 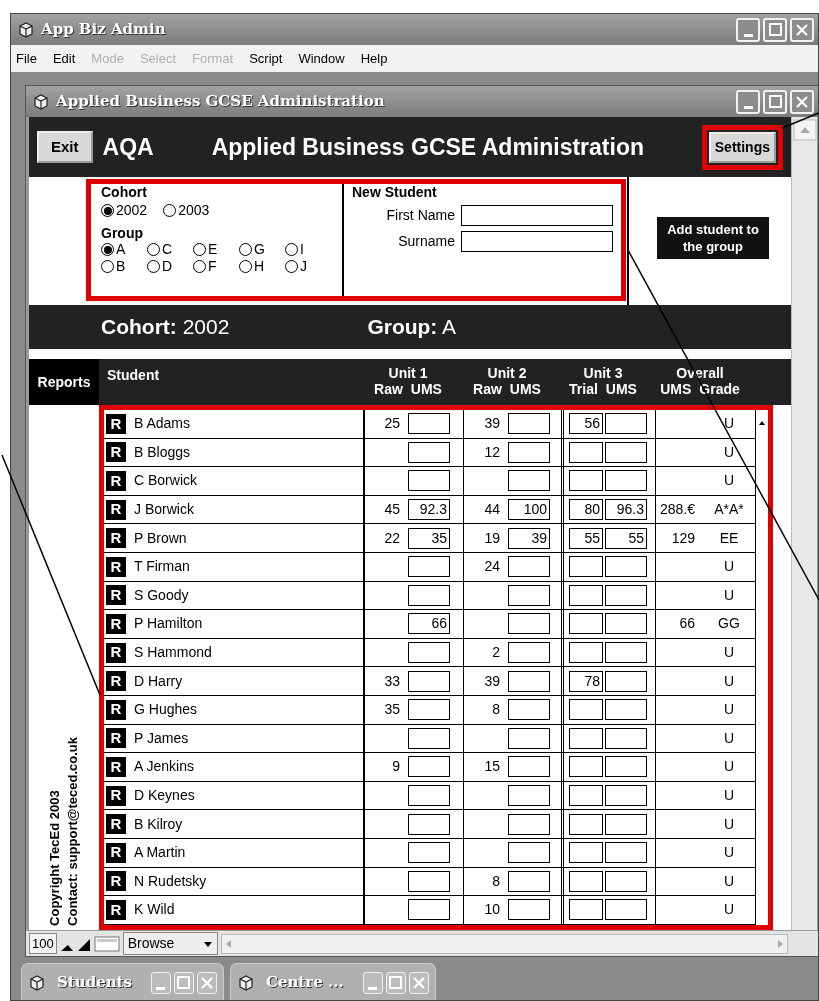 I want to click on score-field: 66, so click(x=429, y=624).